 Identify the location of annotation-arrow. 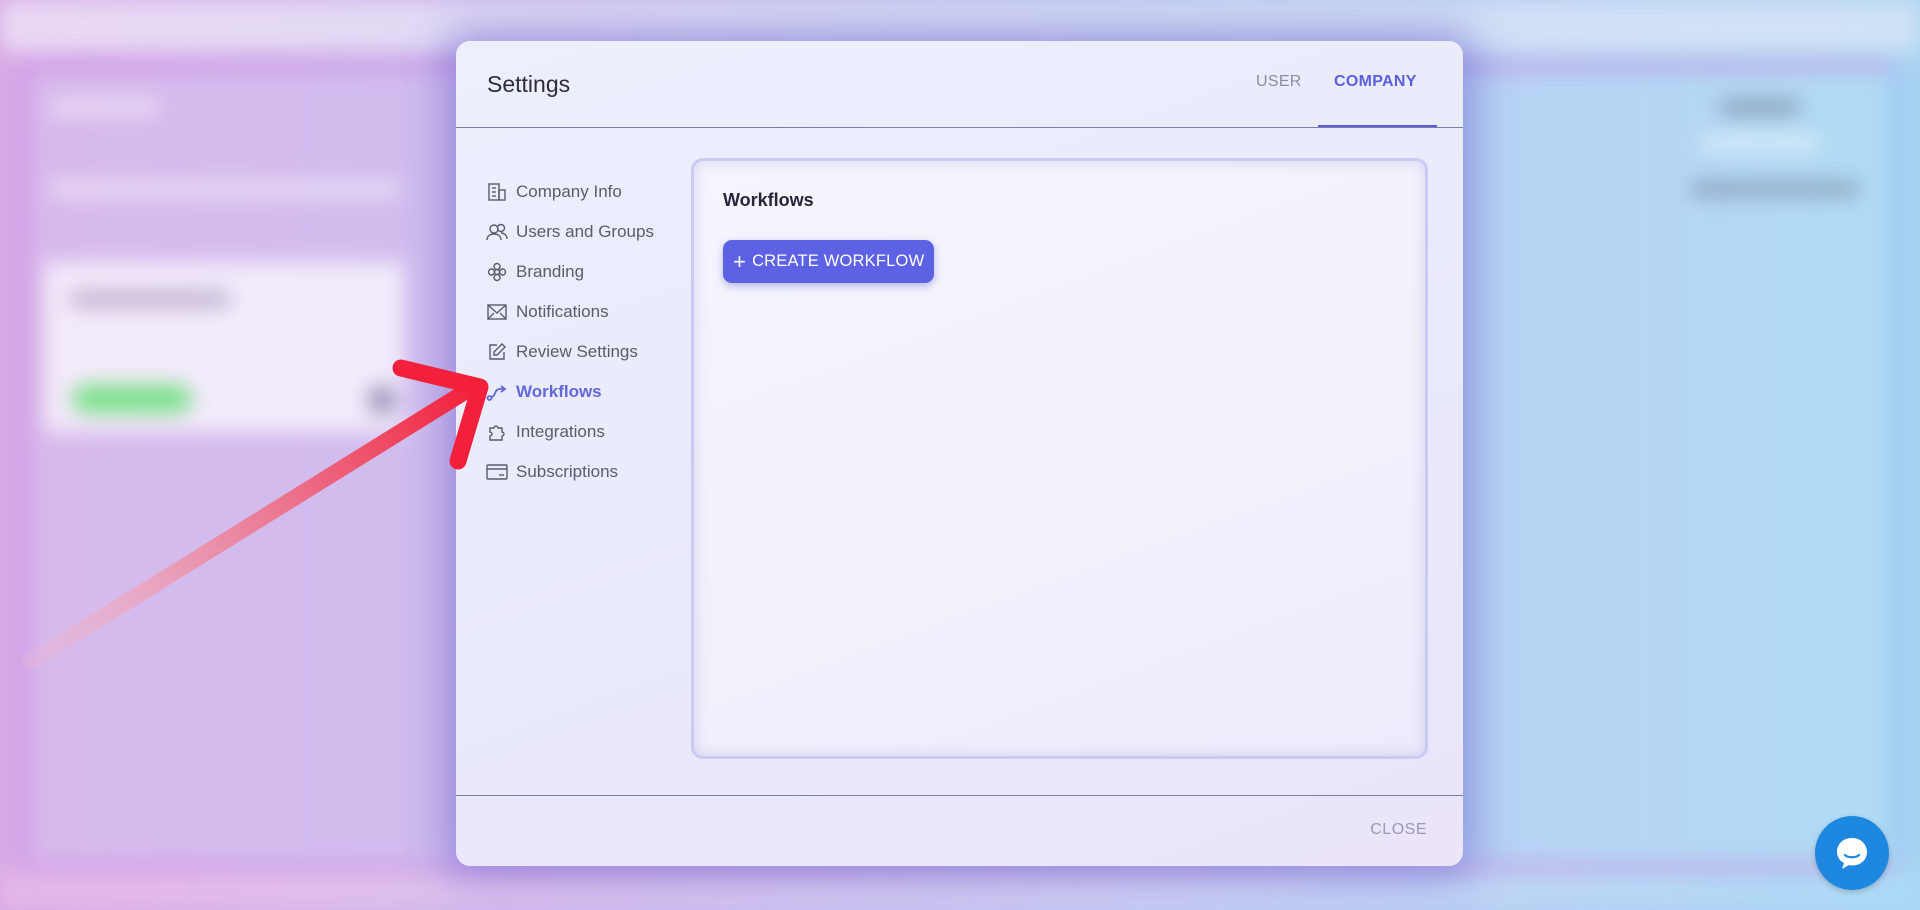
(255, 514).